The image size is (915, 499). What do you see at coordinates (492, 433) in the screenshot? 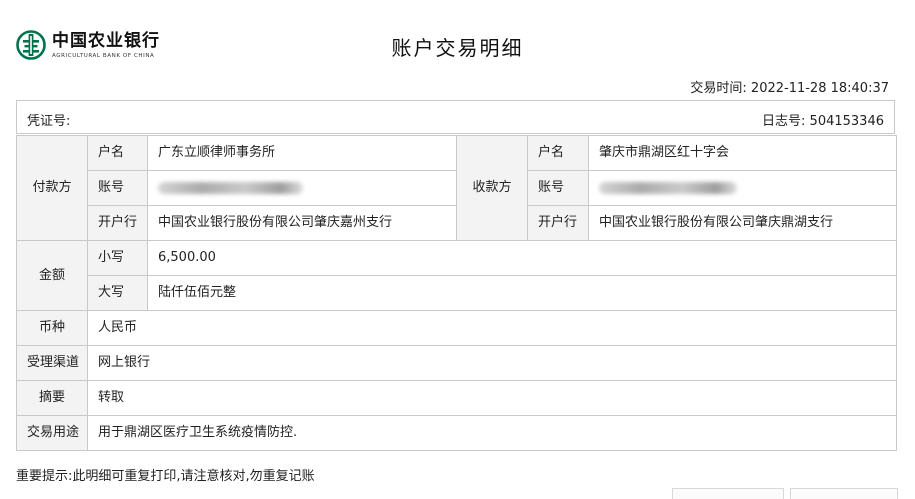
I see `purpose-value: 用于鼎湖区医疗卫生系统疫情防控.` at bounding box center [492, 433].